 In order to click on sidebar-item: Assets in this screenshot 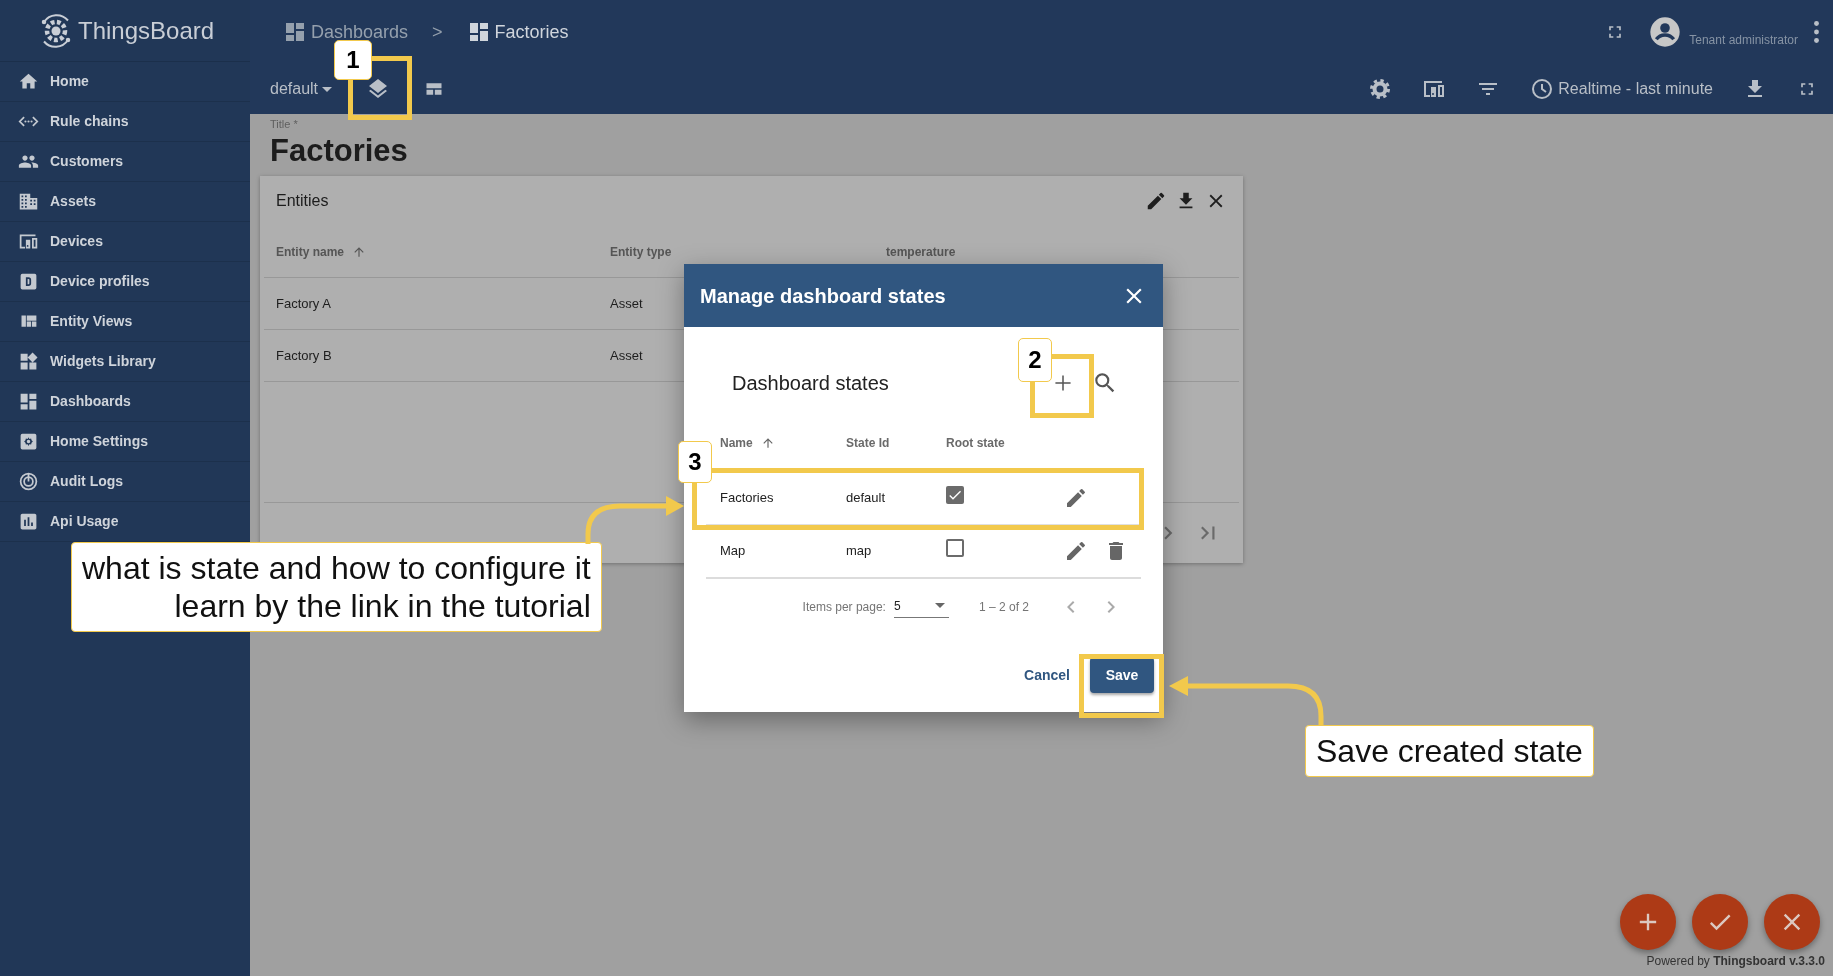, I will do `click(125, 202)`.